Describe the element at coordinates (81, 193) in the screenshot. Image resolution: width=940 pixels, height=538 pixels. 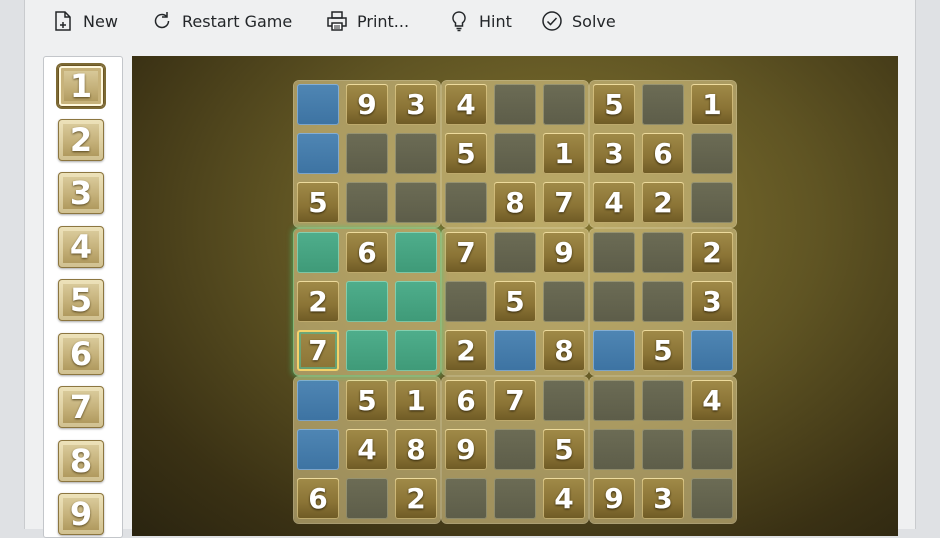
I see `number-button-3: 3` at that location.